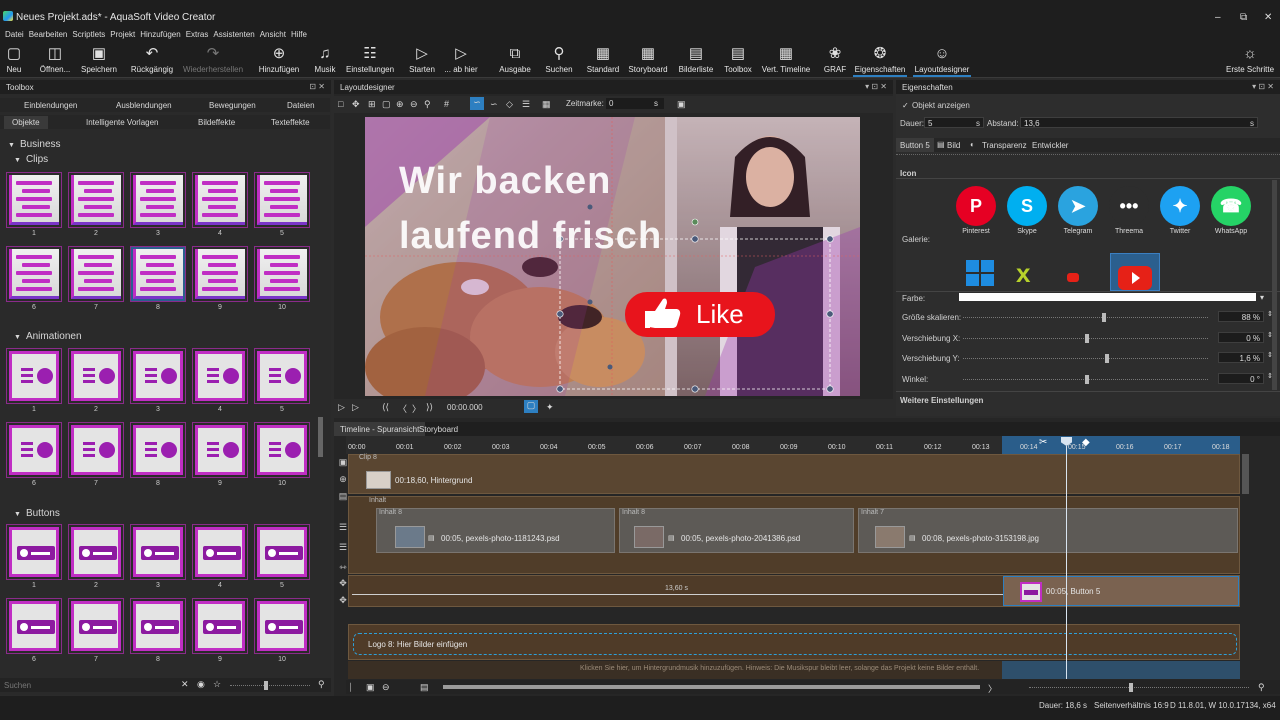 The height and width of the screenshot is (720, 1280). I want to click on zoom-out-icon: ⊖, so click(386, 687).